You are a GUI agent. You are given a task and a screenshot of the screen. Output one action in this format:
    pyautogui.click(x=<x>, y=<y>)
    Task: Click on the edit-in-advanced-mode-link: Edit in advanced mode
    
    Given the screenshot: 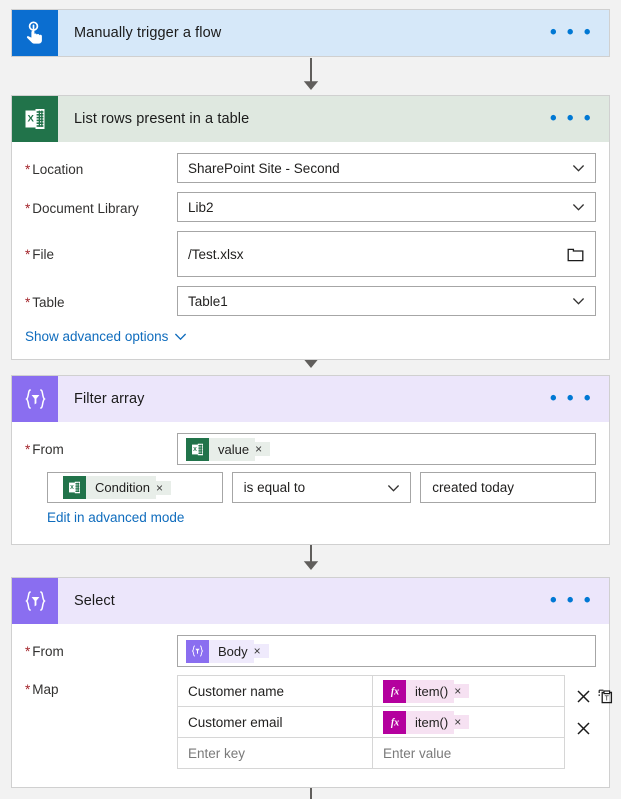 What is the action you would take?
    pyautogui.click(x=115, y=517)
    